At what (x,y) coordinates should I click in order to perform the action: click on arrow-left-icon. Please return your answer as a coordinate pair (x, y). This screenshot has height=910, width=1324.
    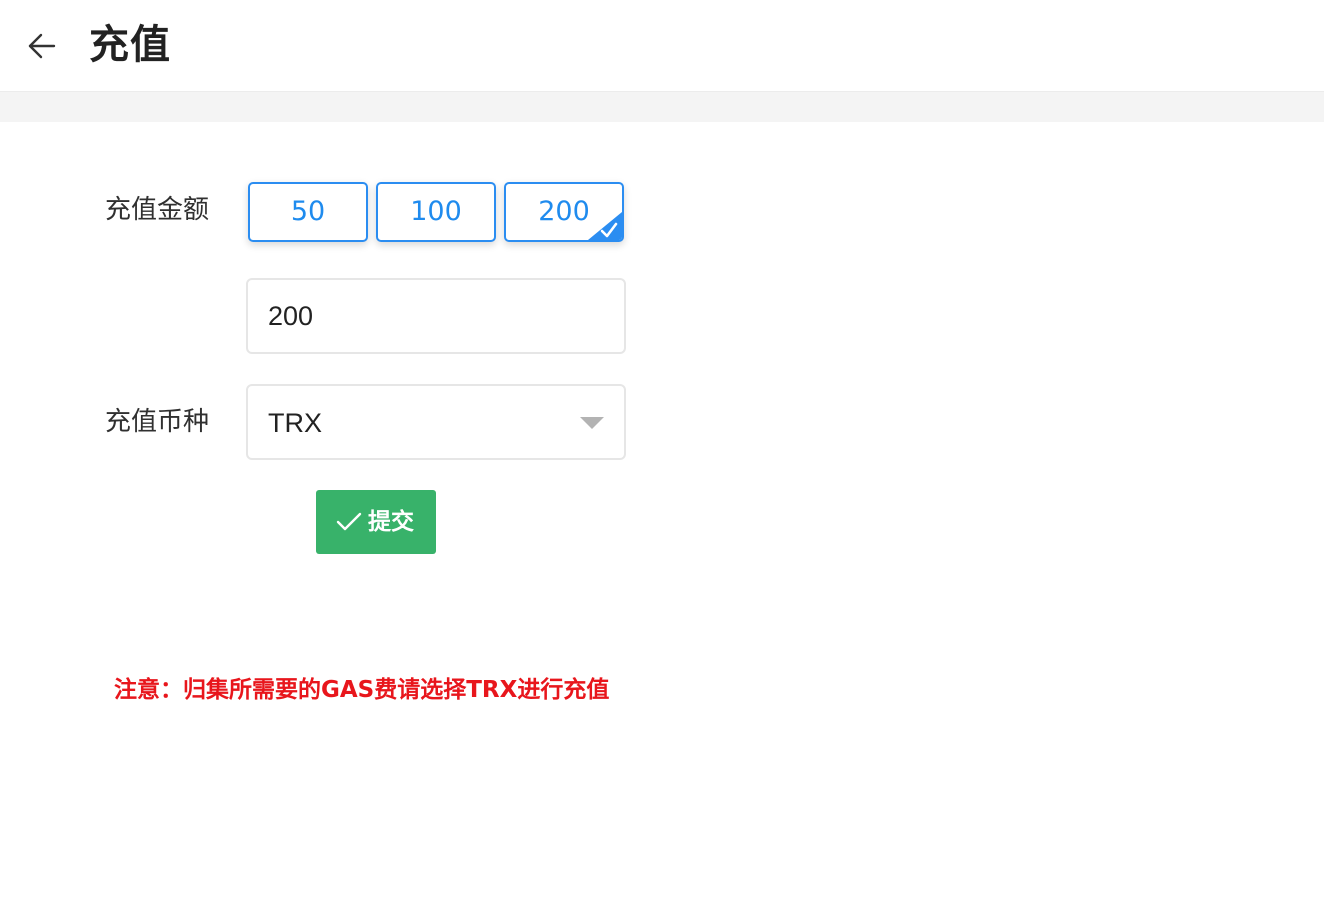
    Looking at the image, I should click on (42, 46).